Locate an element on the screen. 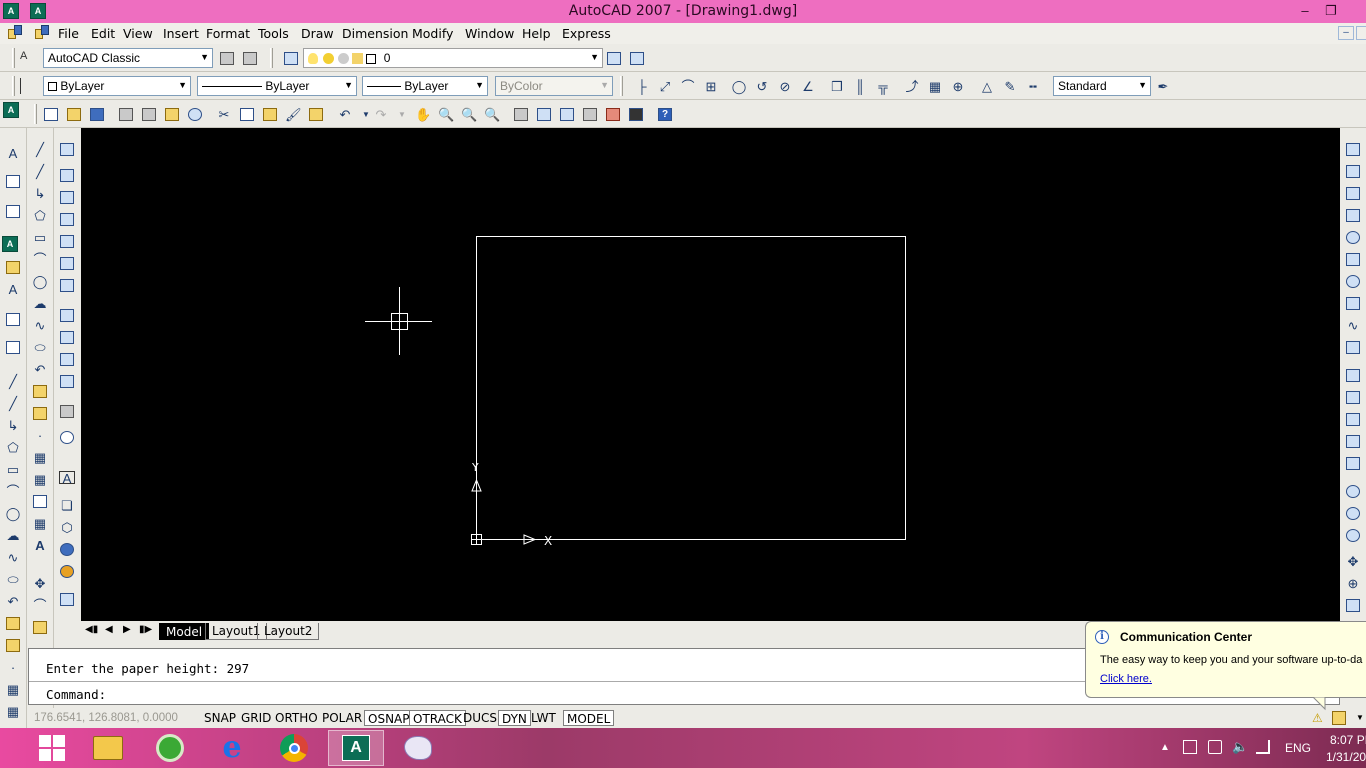 The width and height of the screenshot is (1366, 768). orbit-icon is located at coordinates (67, 437).